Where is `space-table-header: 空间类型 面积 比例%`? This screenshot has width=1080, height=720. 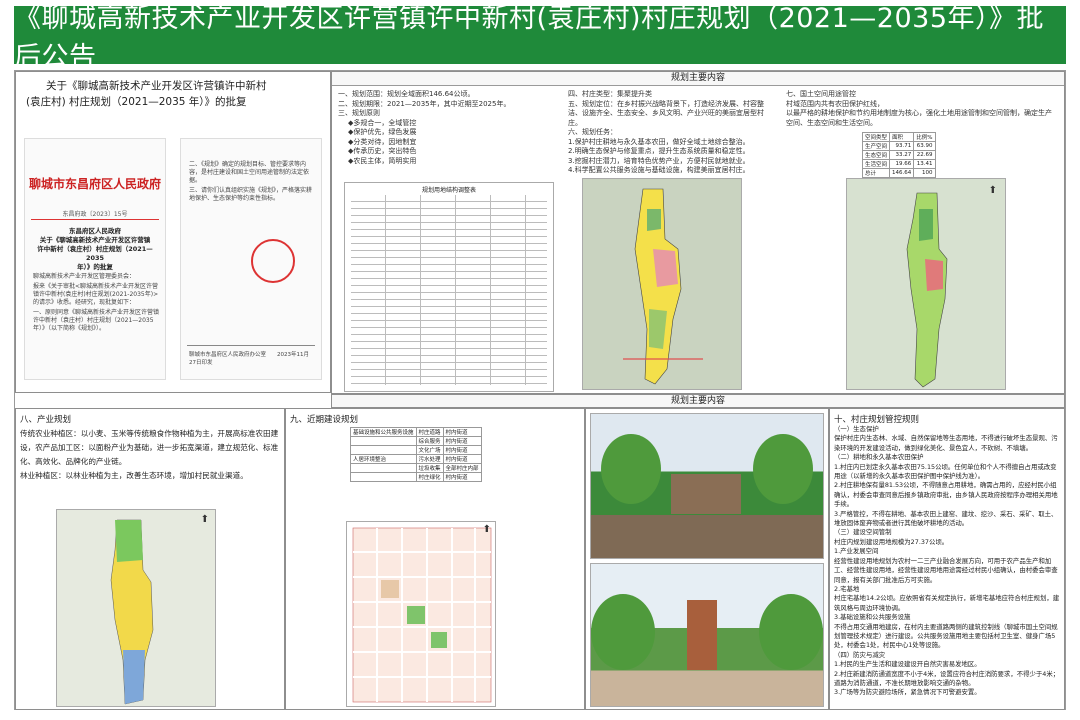 space-table-header: 空间类型 面积 比例% is located at coordinates (898, 137).